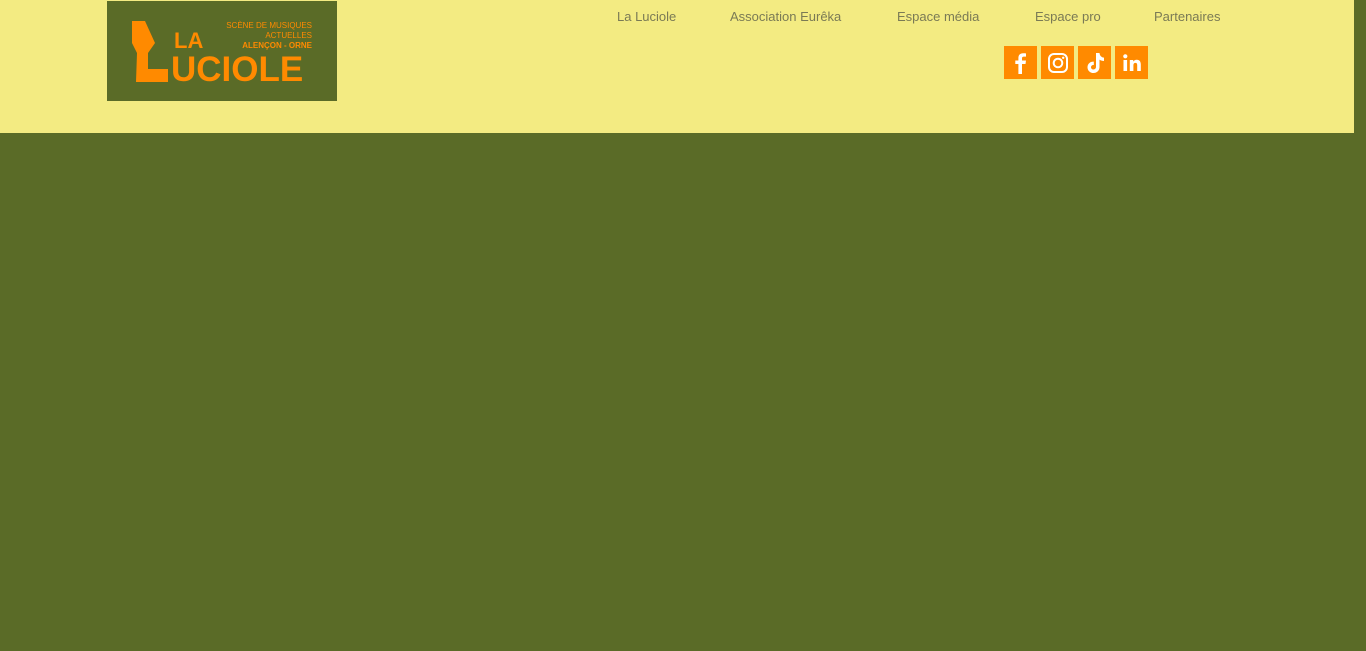 The image size is (1366, 651). Describe the element at coordinates (237, 69) in the screenshot. I see `logo-name: UCIOLE` at that location.